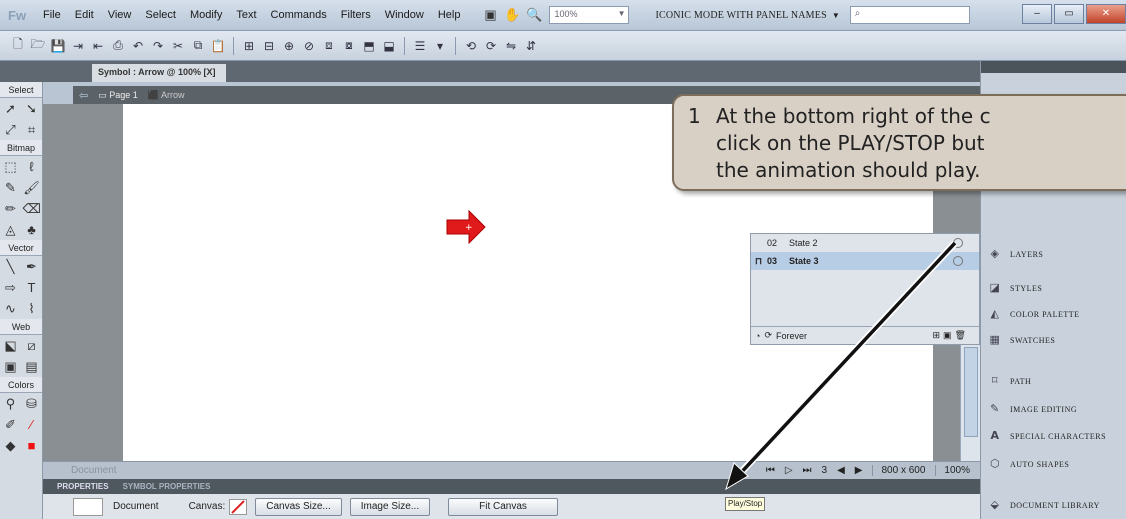 The width and height of the screenshot is (1126, 519). What do you see at coordinates (11, 346) in the screenshot?
I see `hotspot-icon: ⬕` at bounding box center [11, 346].